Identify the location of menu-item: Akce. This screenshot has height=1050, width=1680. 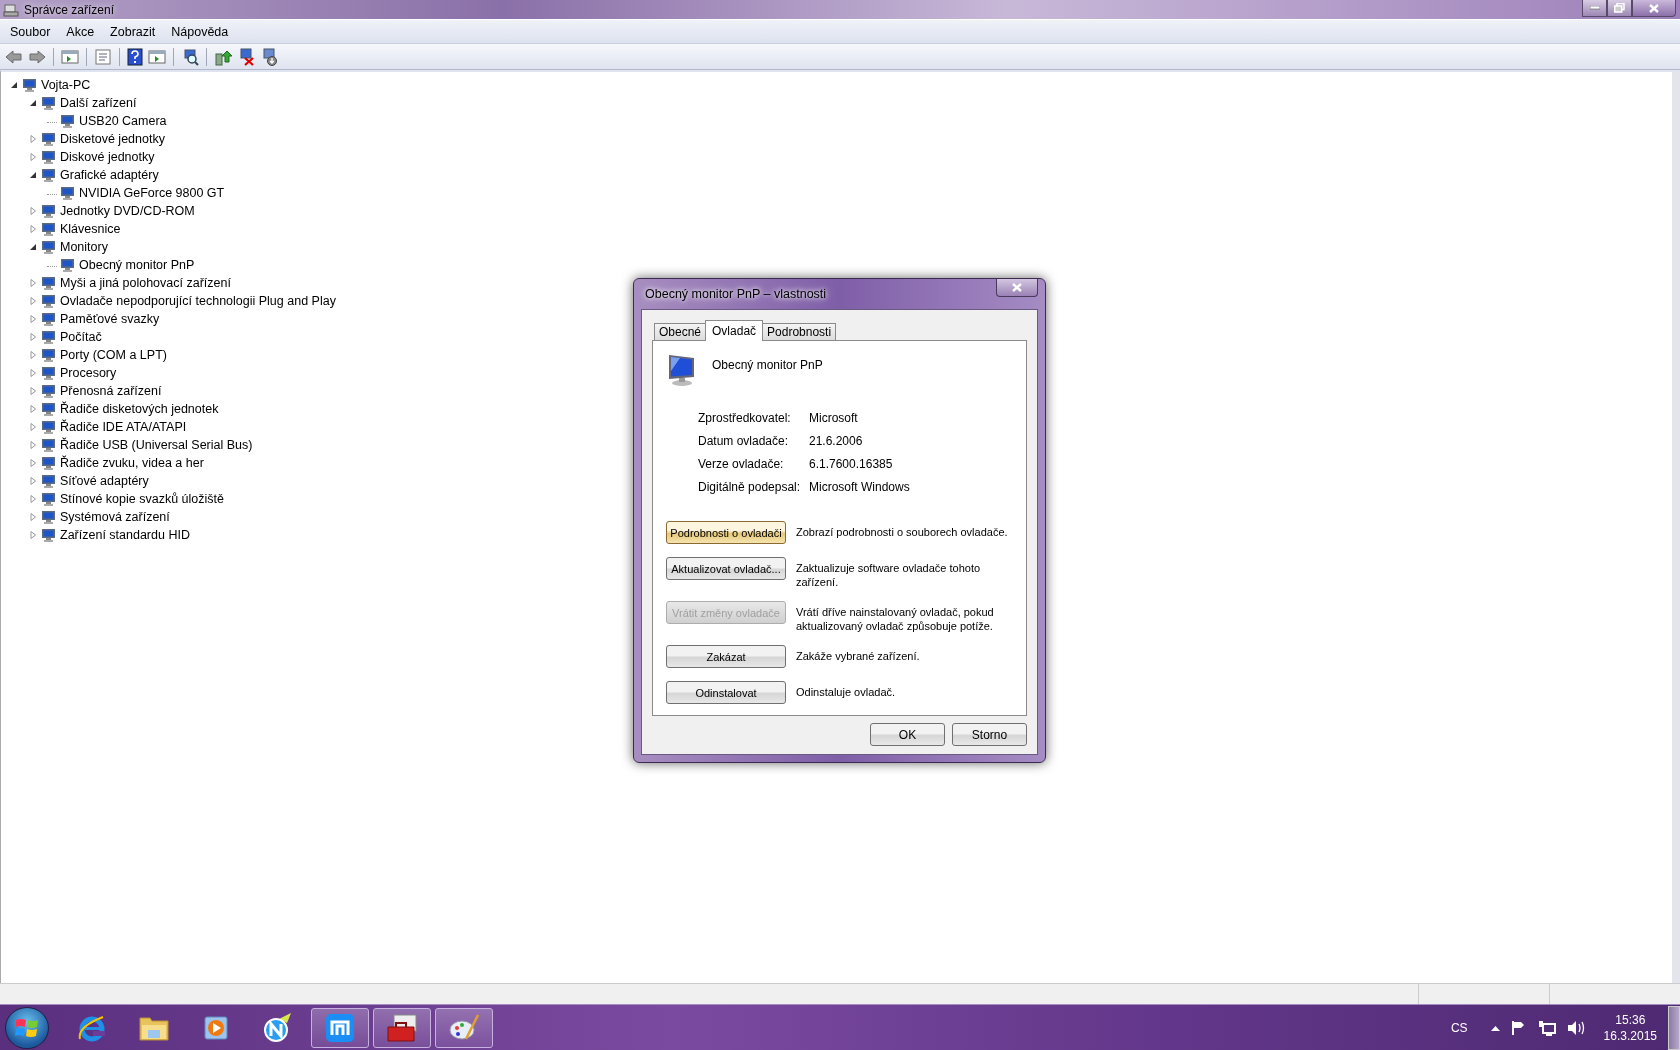
(80, 31).